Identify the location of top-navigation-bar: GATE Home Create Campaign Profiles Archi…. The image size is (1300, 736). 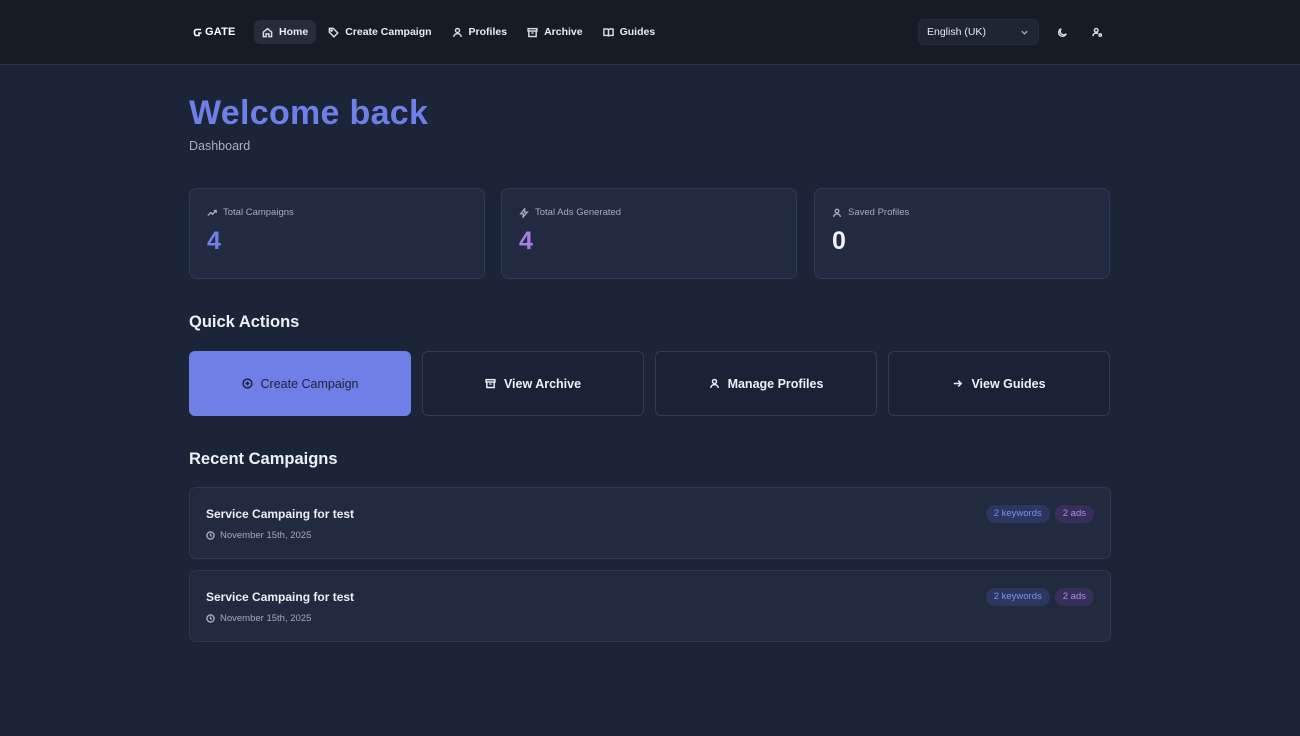
(650, 32).